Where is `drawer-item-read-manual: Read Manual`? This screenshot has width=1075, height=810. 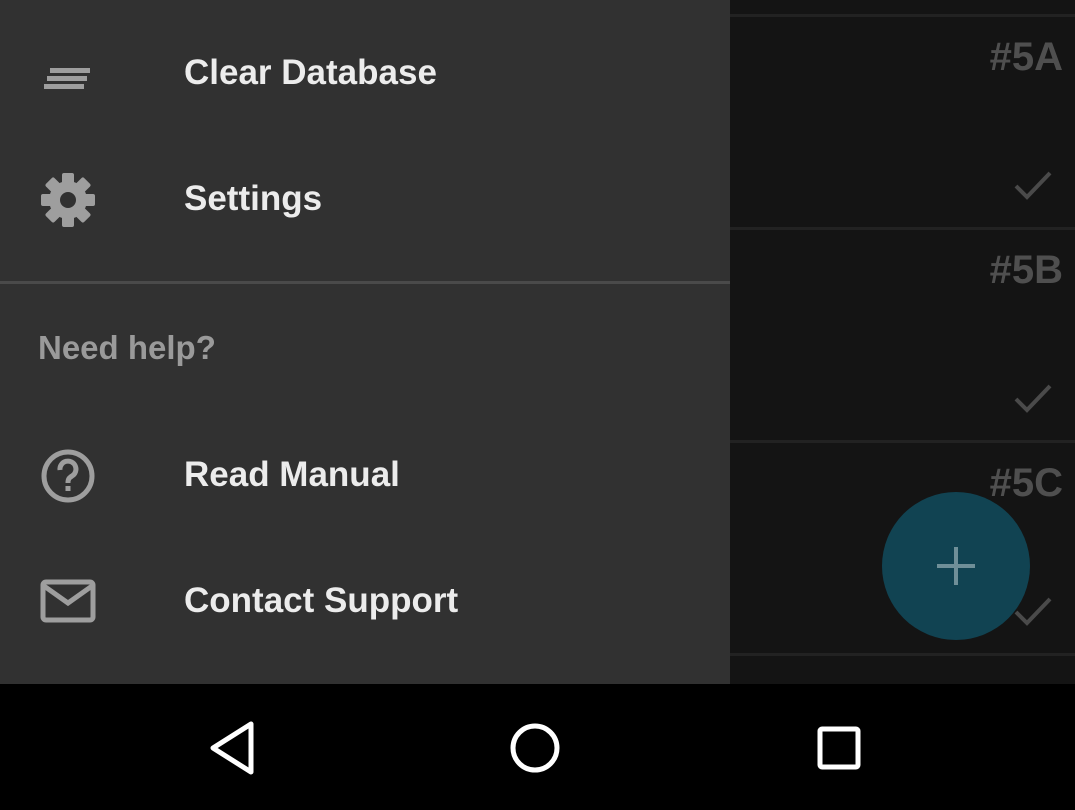
drawer-item-read-manual: Read Manual is located at coordinates (365, 475).